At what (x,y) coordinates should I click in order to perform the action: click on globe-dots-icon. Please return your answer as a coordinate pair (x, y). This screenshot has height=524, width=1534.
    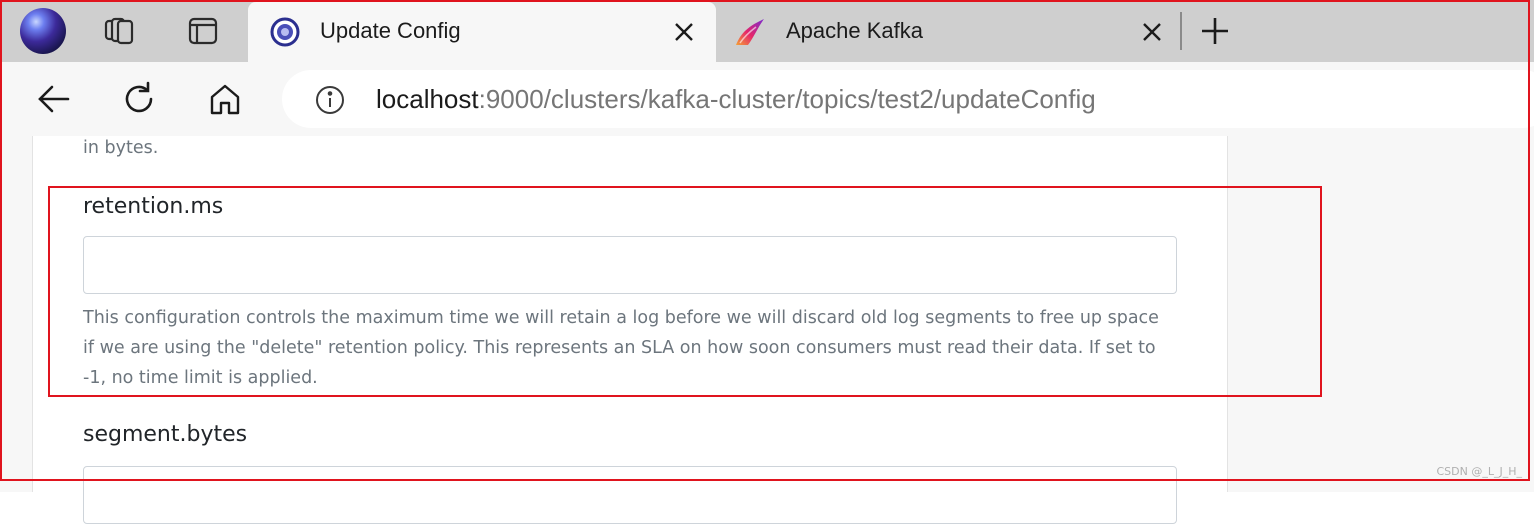
    Looking at the image, I should click on (285, 32).